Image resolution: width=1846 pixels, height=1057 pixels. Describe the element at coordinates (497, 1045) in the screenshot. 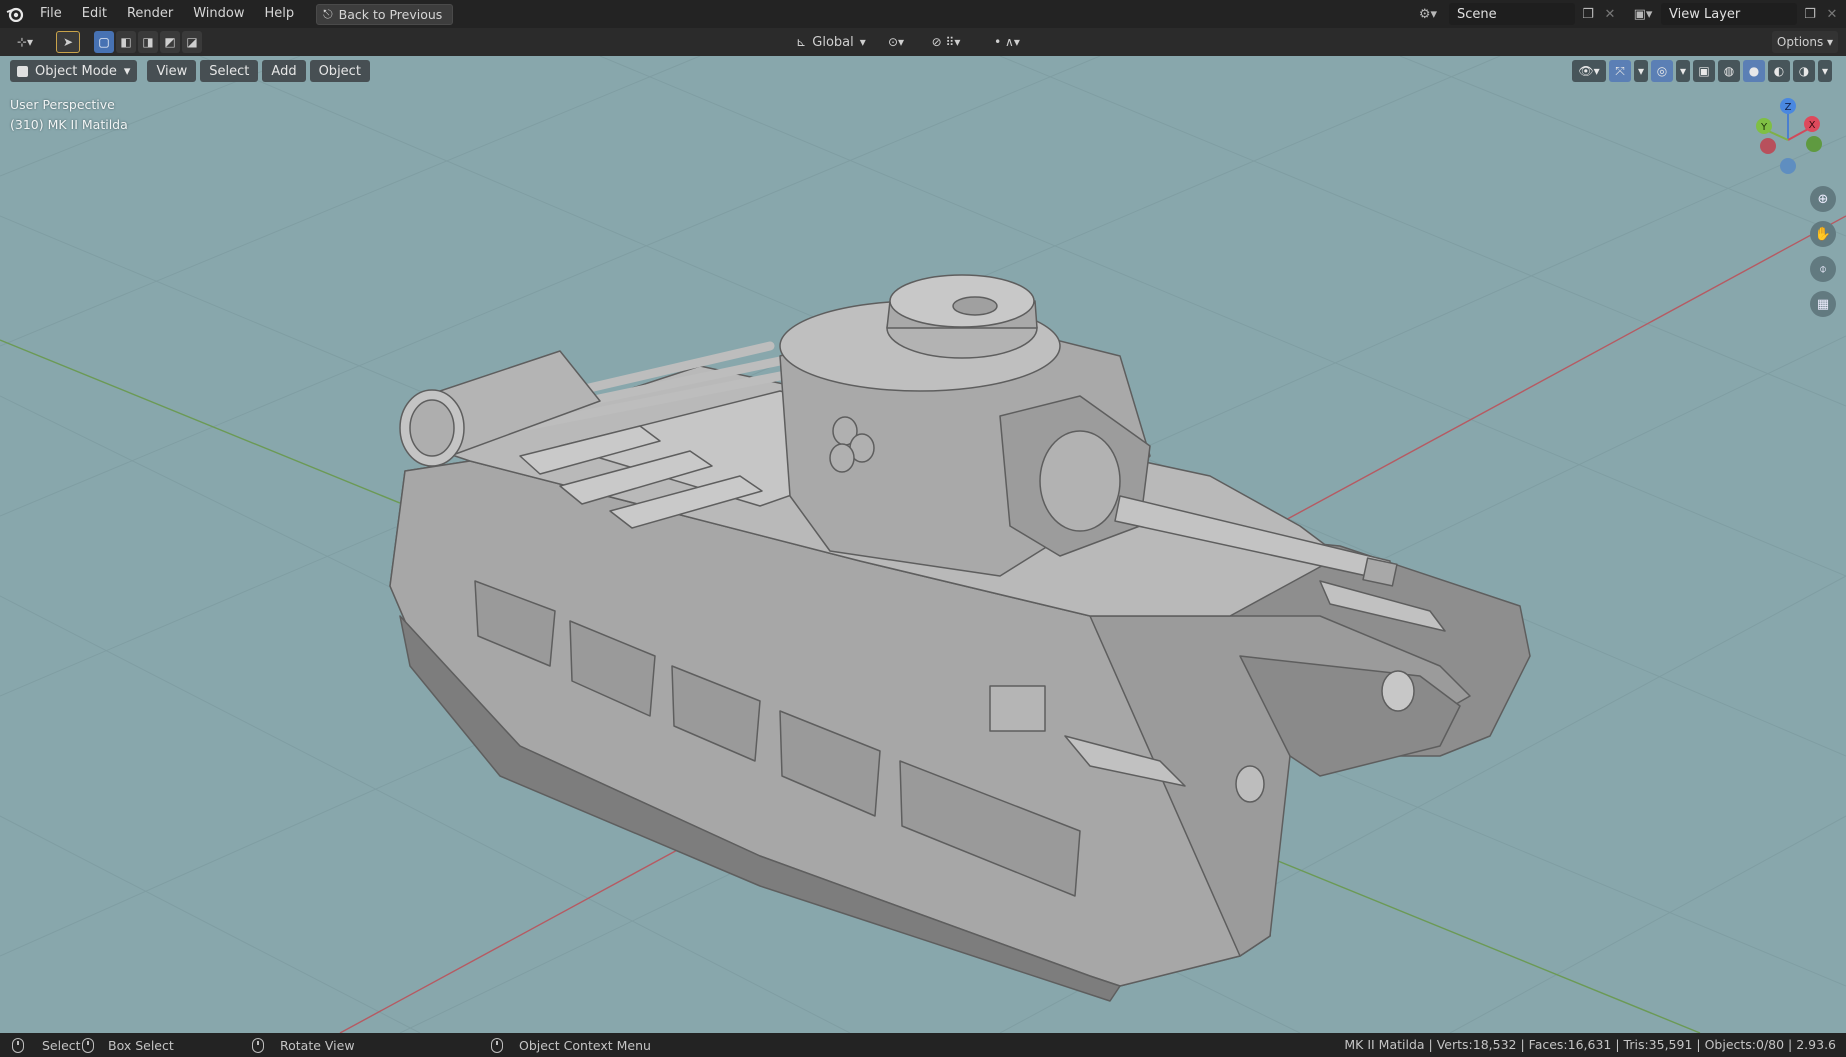

I see `mouse-right-icon` at that location.